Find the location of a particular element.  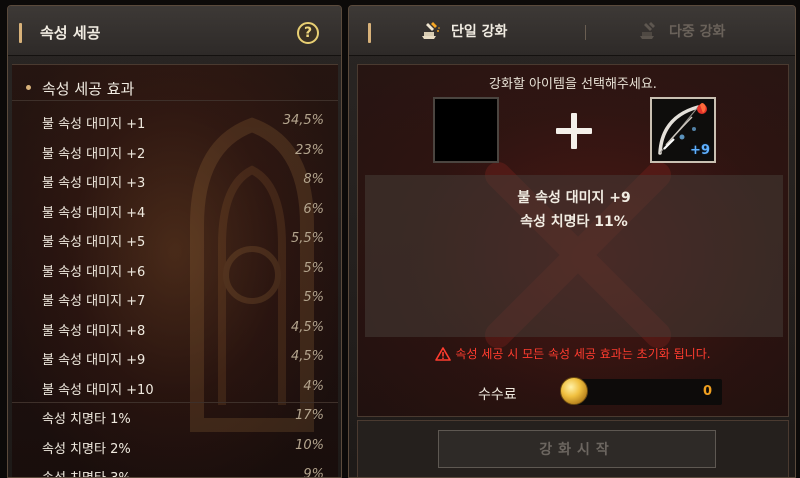

effect-probability: 8% is located at coordinates (313, 179).